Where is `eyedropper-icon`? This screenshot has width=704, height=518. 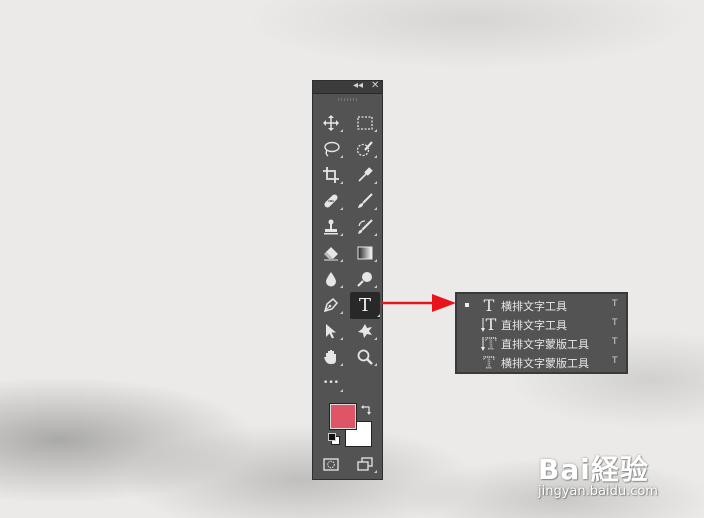
eyedropper-icon is located at coordinates (365, 174).